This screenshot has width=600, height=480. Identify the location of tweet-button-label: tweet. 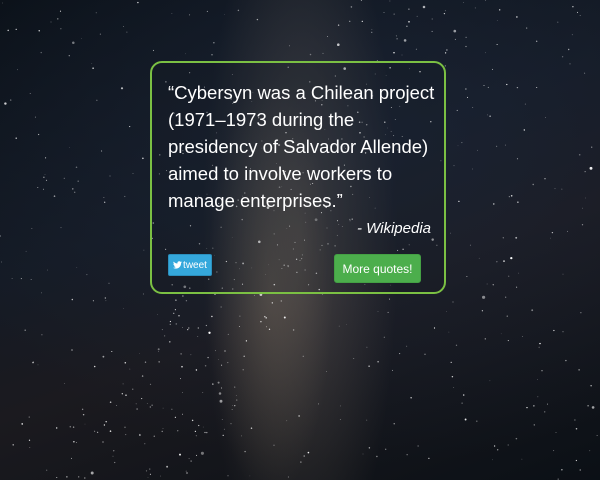
(195, 265).